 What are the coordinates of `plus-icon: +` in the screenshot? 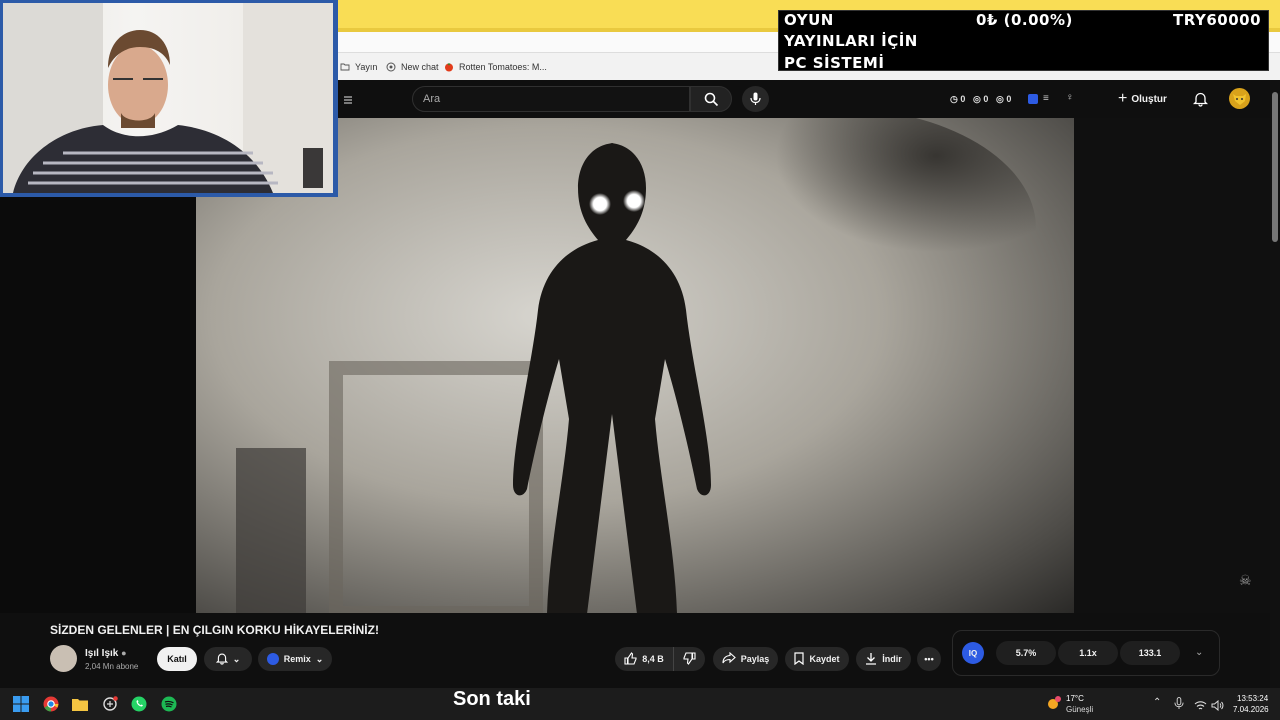 It's located at (1123, 98).